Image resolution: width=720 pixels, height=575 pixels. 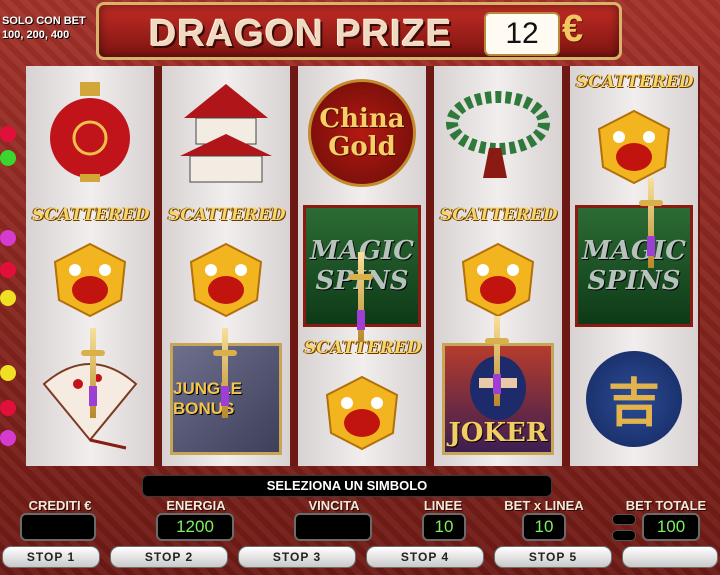 What do you see at coordinates (544, 527) in the screenshot?
I see `bet-linea-display: 10` at bounding box center [544, 527].